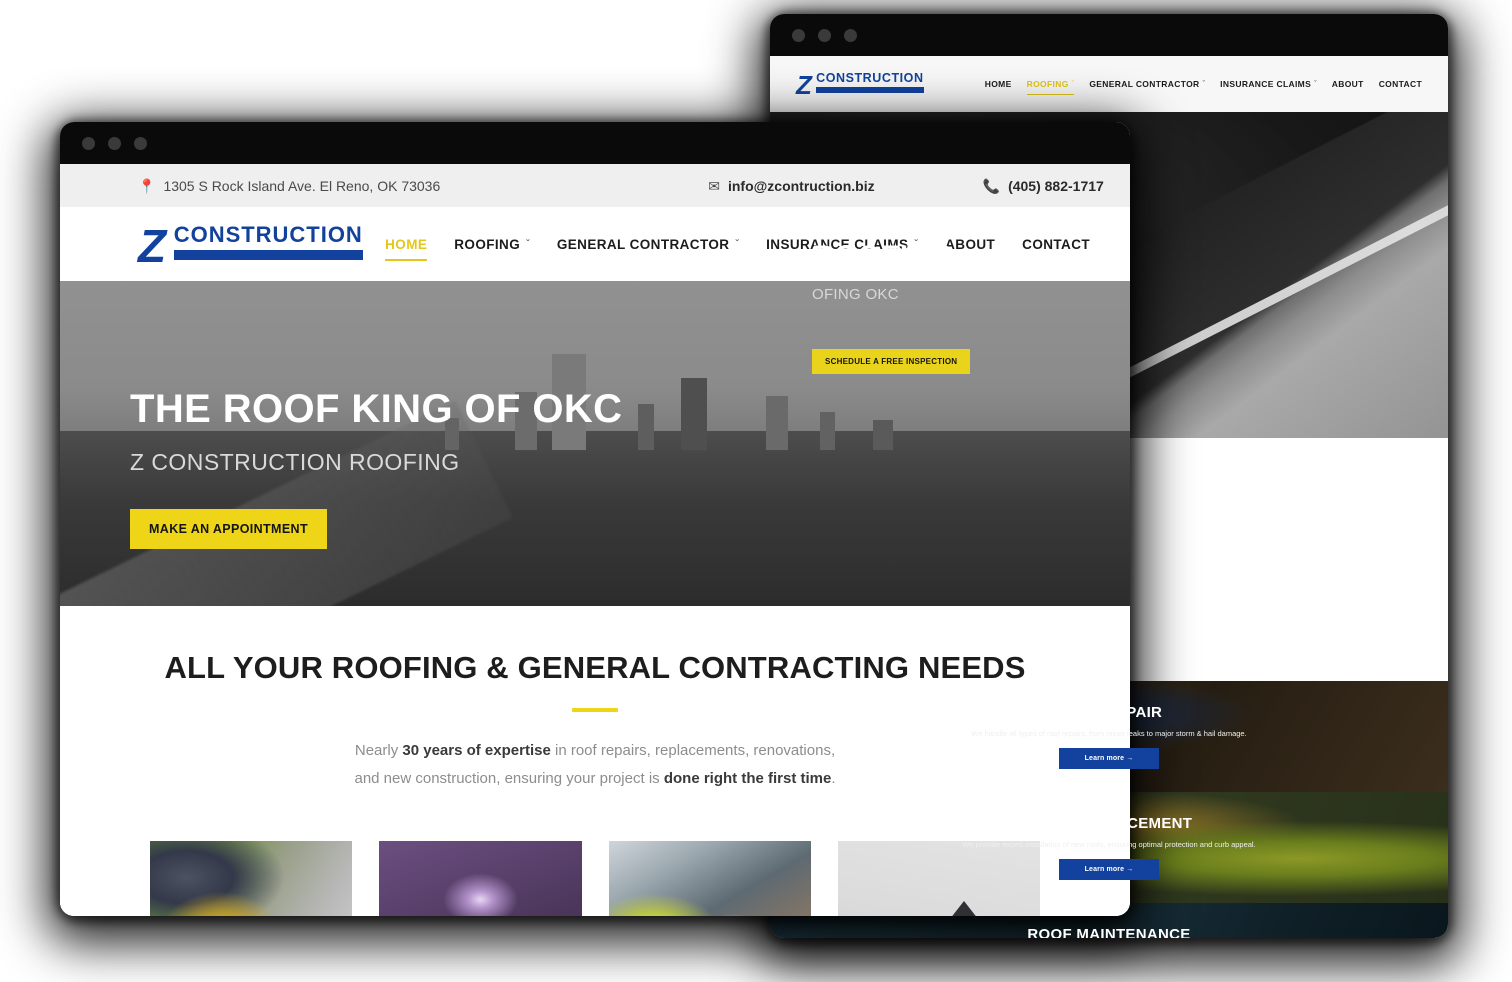 The image size is (1512, 982). I want to click on schedule-free-inspection-button: SCHEDULE A FREE INSPECTION, so click(891, 361).